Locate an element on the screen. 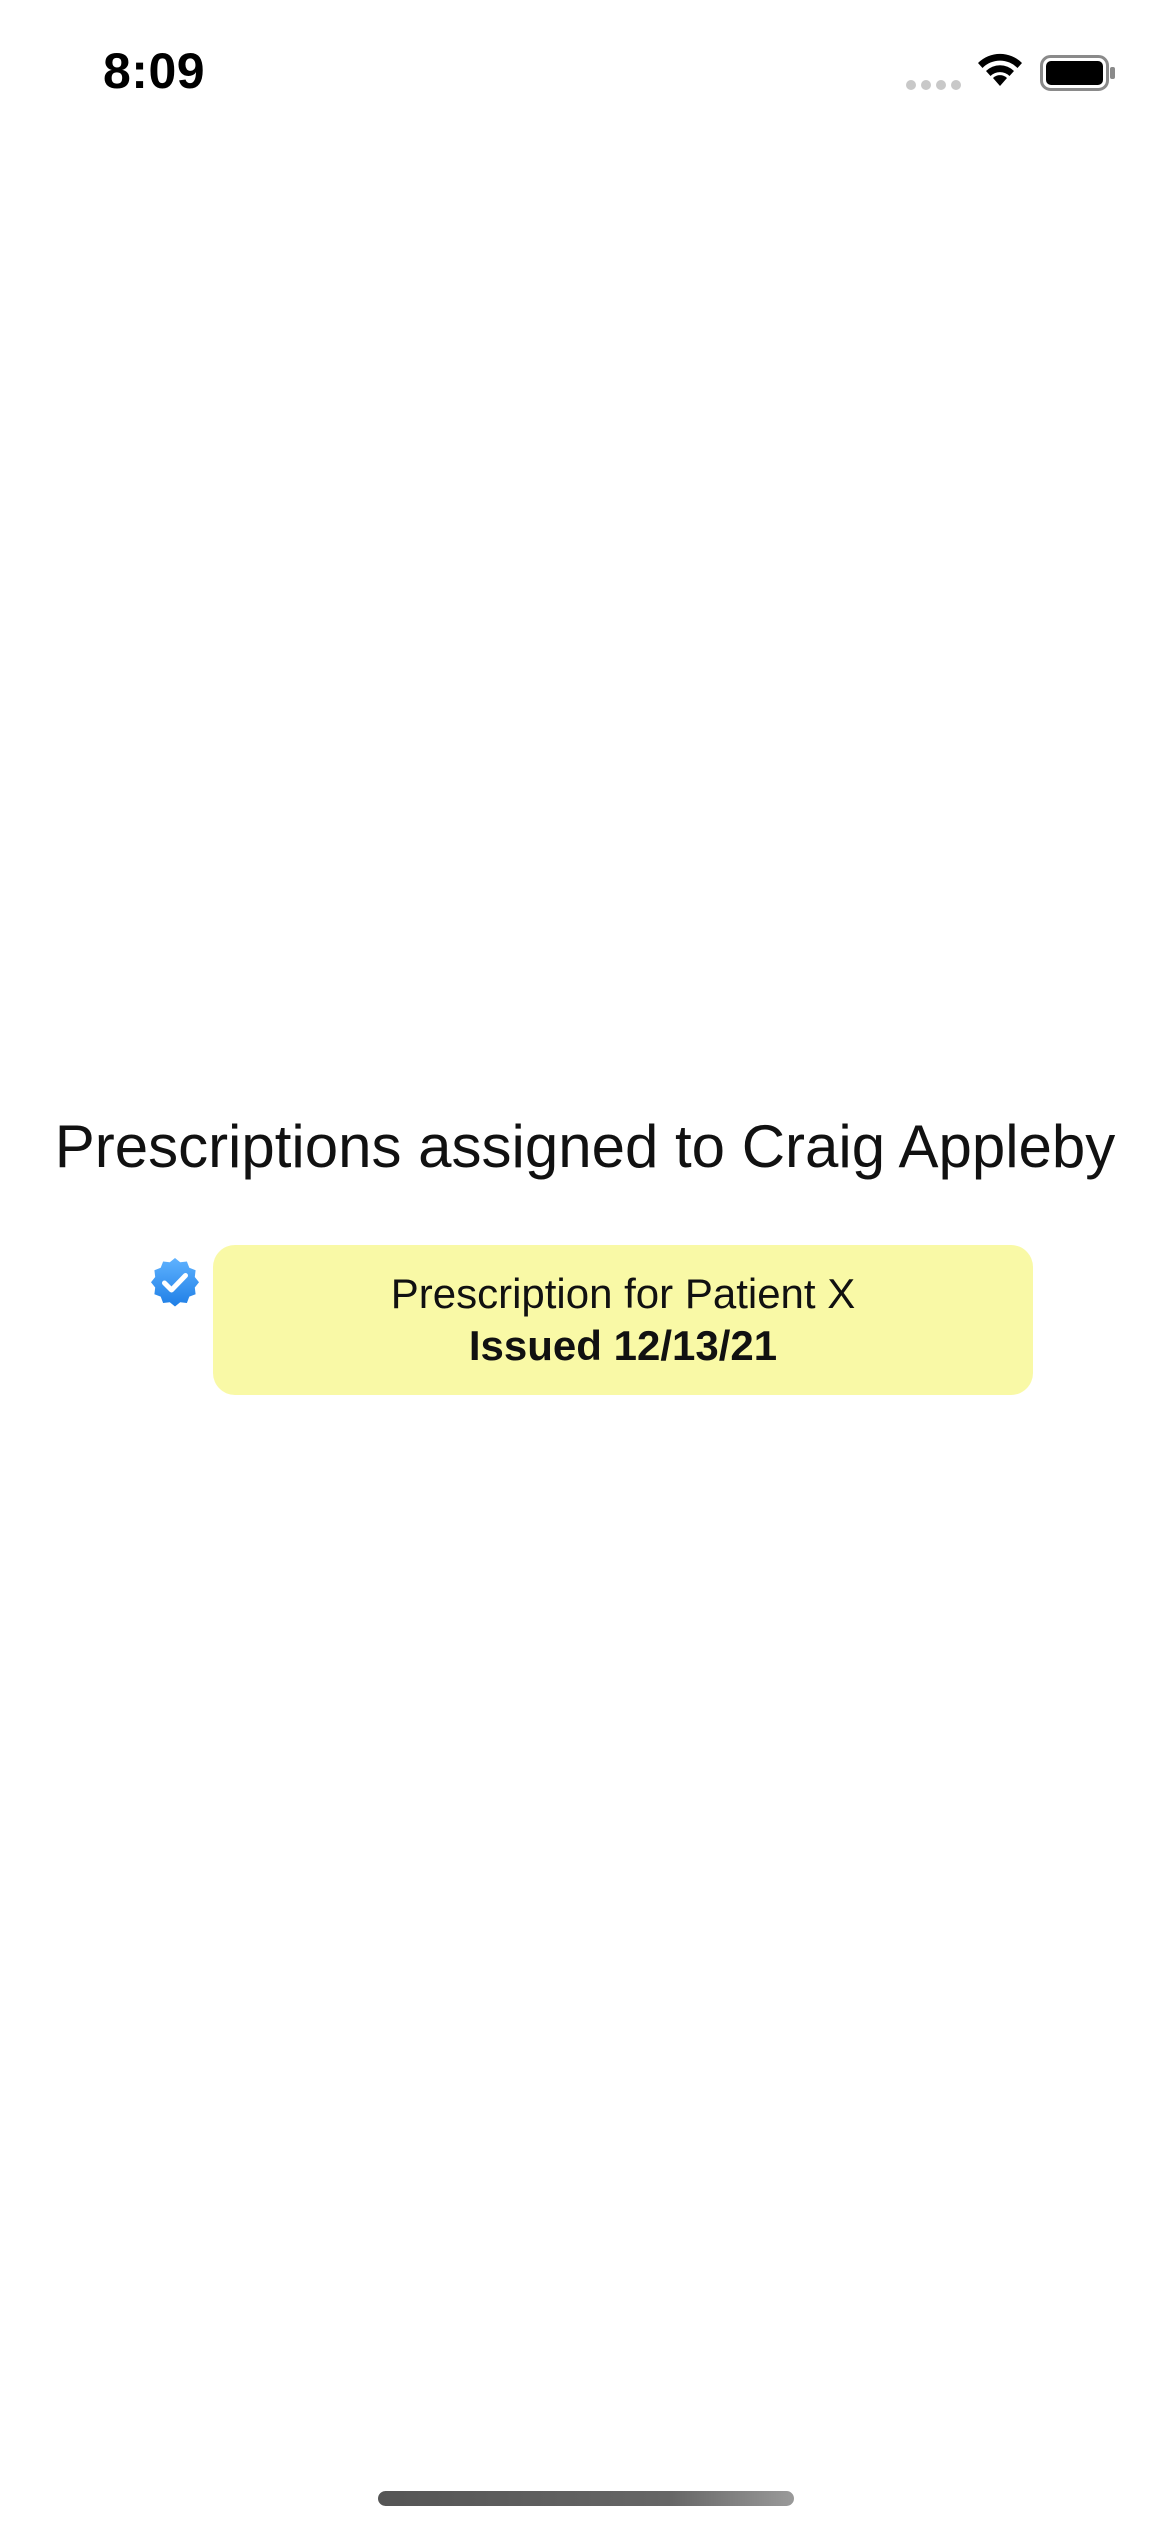 The height and width of the screenshot is (2532, 1170). prescription-issued-date: Issued 12/13/21 is located at coordinates (623, 1345).